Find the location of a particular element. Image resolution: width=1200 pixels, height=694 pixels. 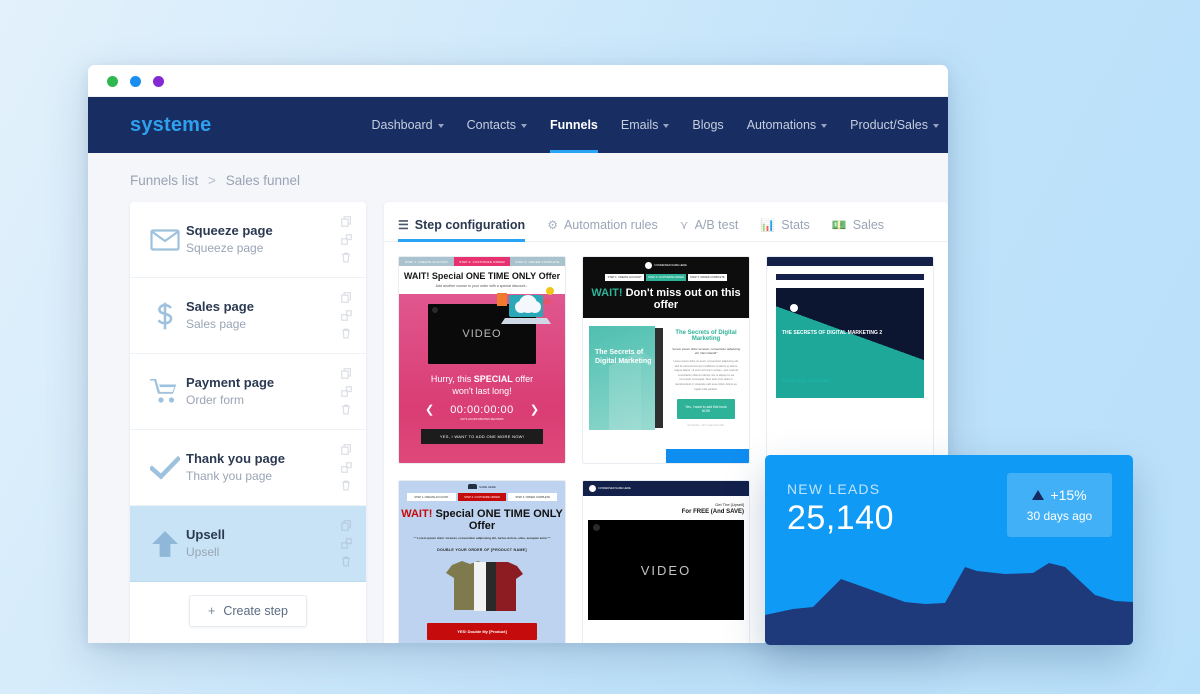

tab-step-configuration: ☰ Step configuration is located at coordinates (462, 230).